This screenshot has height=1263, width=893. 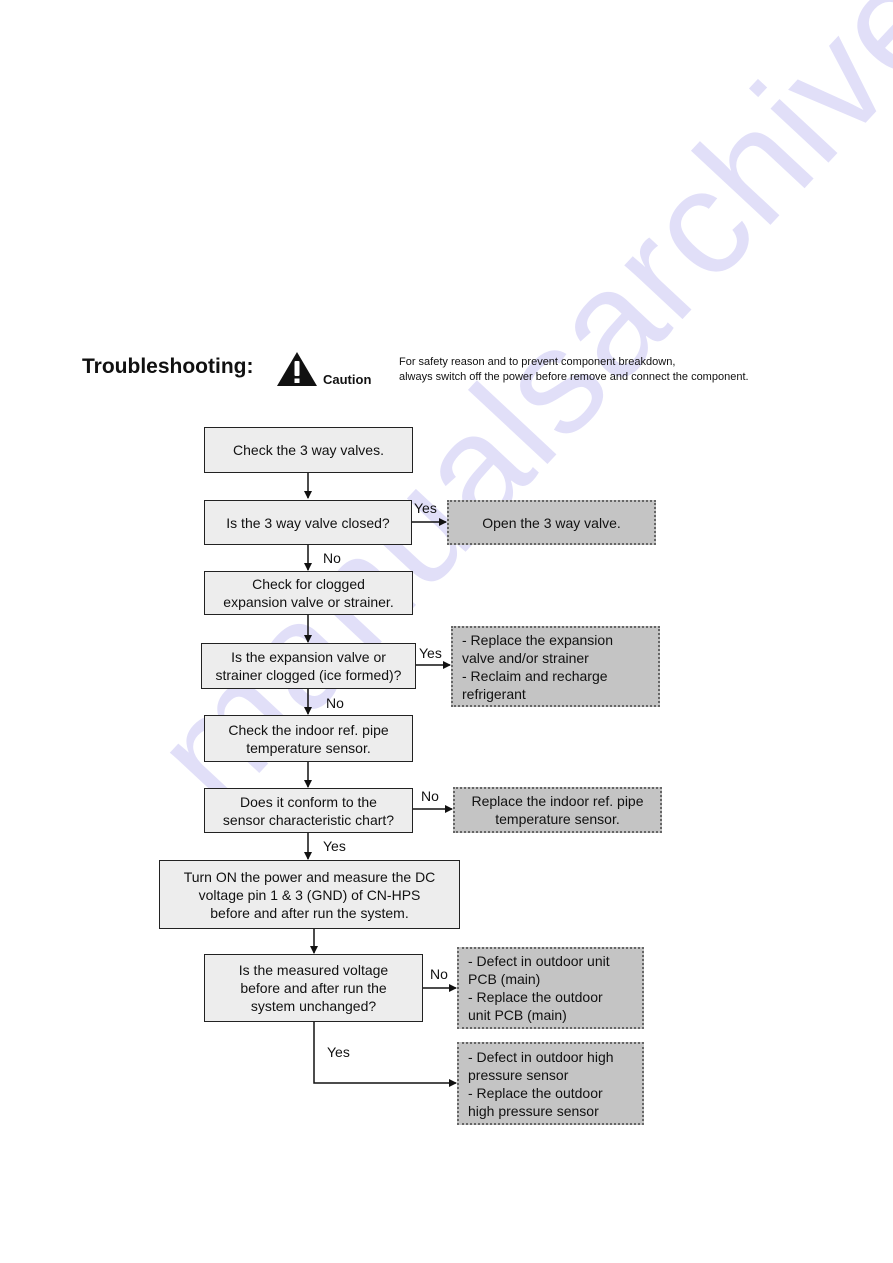 What do you see at coordinates (308, 602) in the screenshot?
I see `step-text: expansion valve or strainer.` at bounding box center [308, 602].